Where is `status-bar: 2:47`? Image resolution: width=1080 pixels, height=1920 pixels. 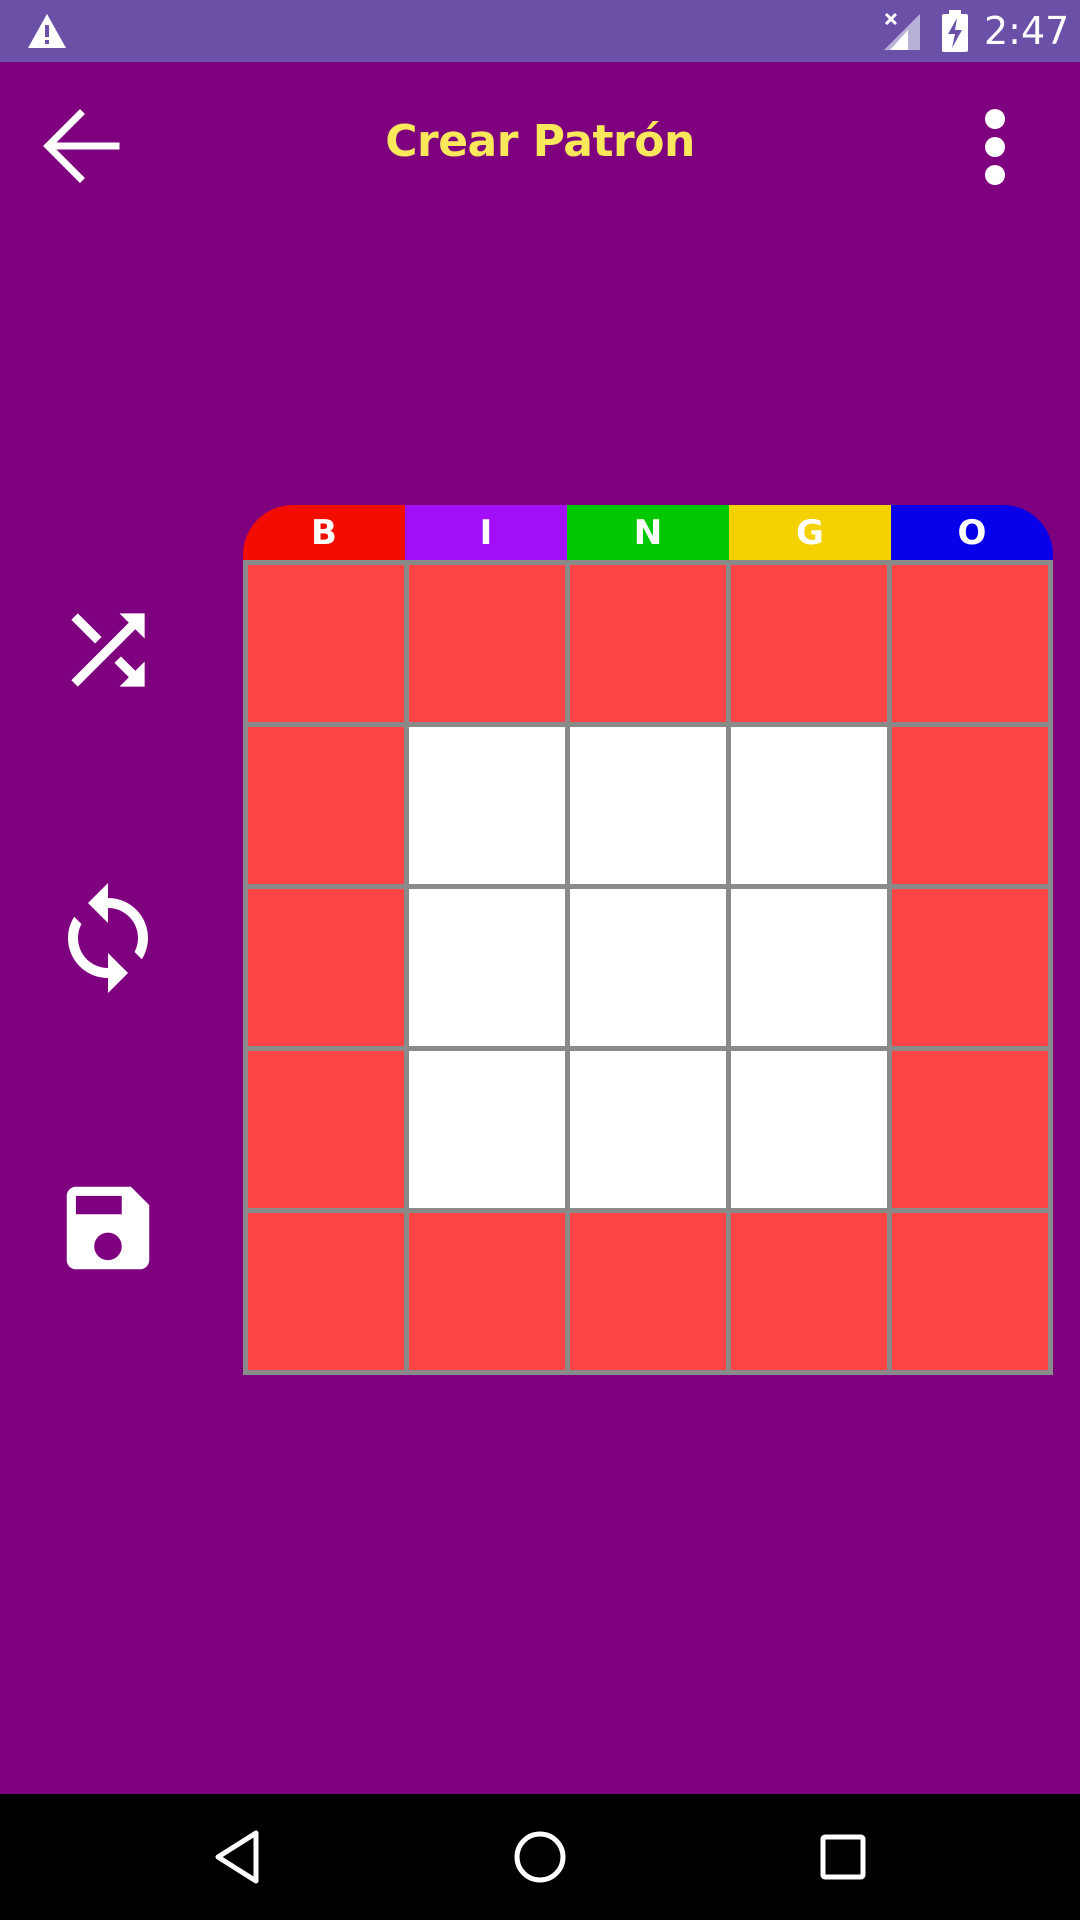
status-bar: 2:47 is located at coordinates (540, 31).